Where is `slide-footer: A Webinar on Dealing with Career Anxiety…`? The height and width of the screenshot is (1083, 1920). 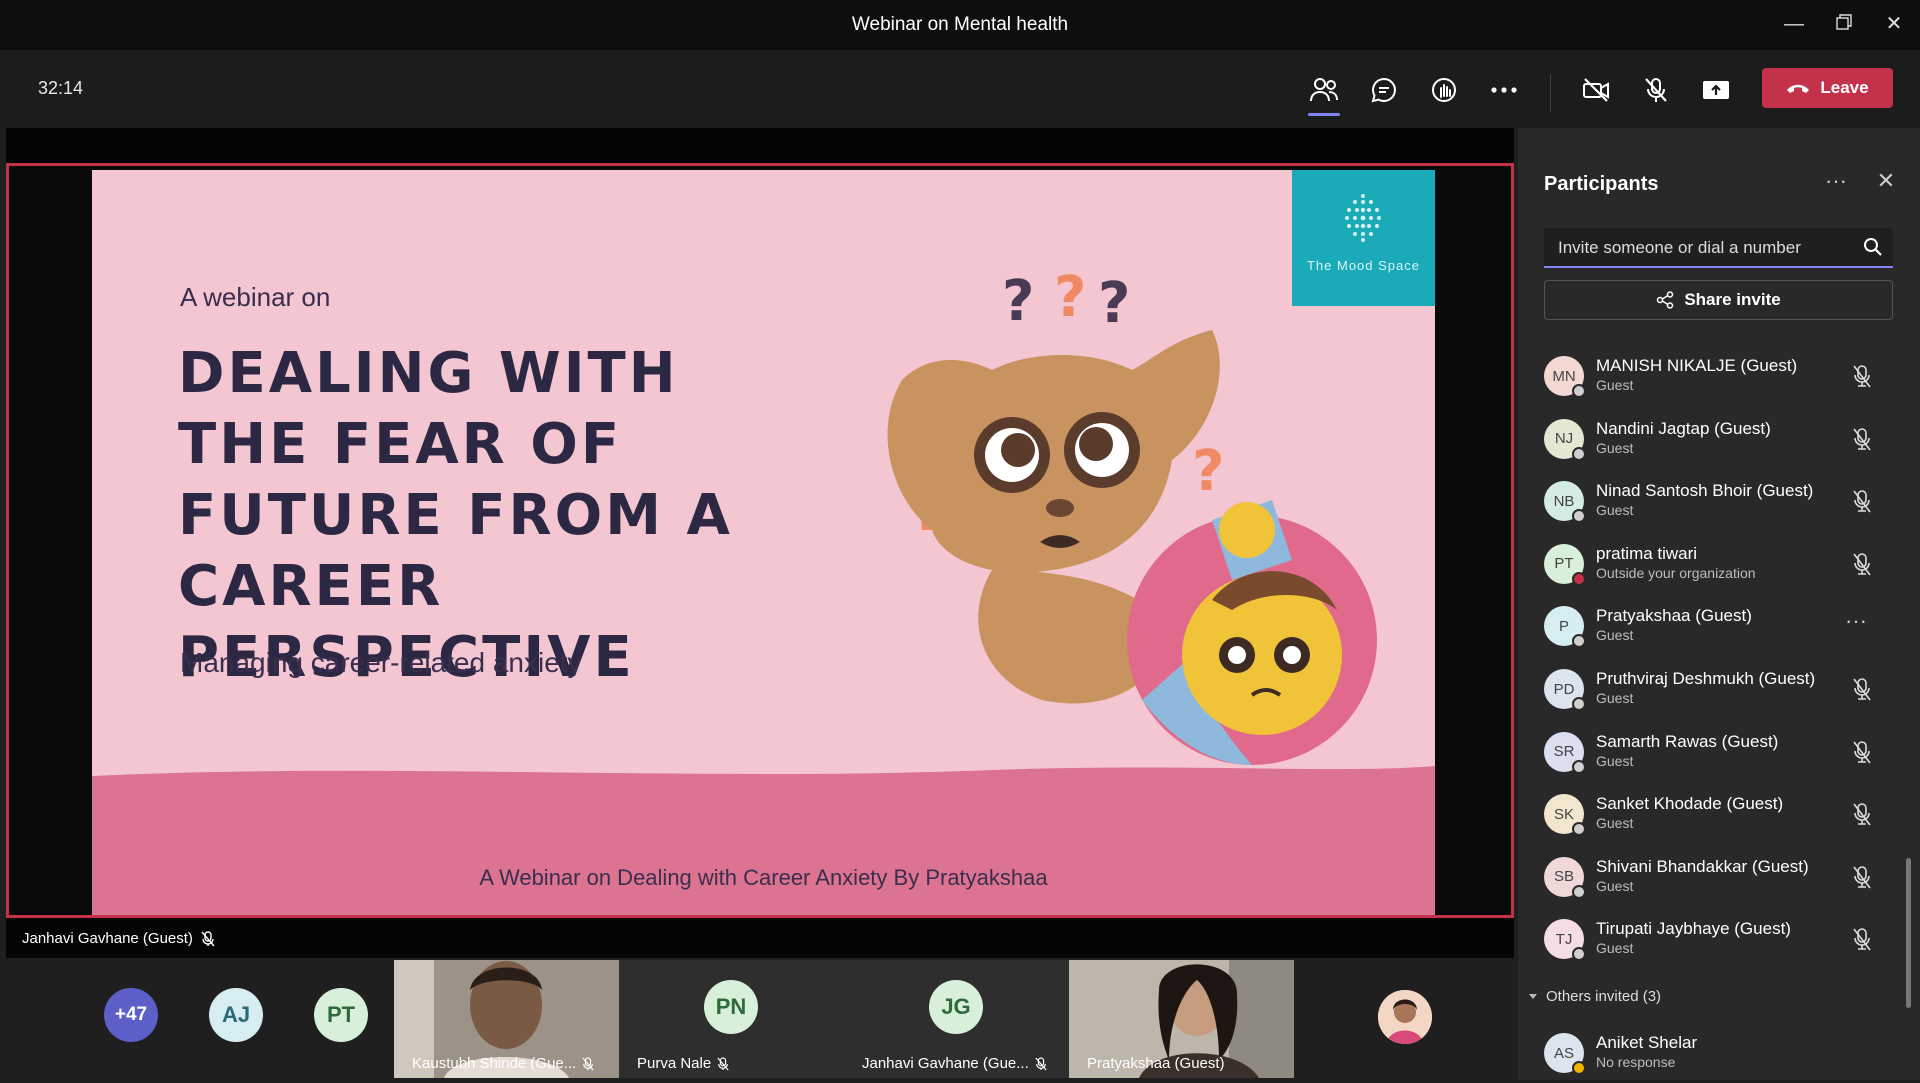 slide-footer: A Webinar on Dealing with Career Anxiety… is located at coordinates (763, 877).